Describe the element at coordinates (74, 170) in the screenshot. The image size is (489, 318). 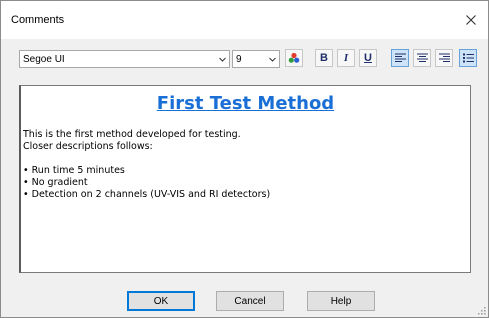
I see `bullet-item: • Run time 5 minutes` at that location.